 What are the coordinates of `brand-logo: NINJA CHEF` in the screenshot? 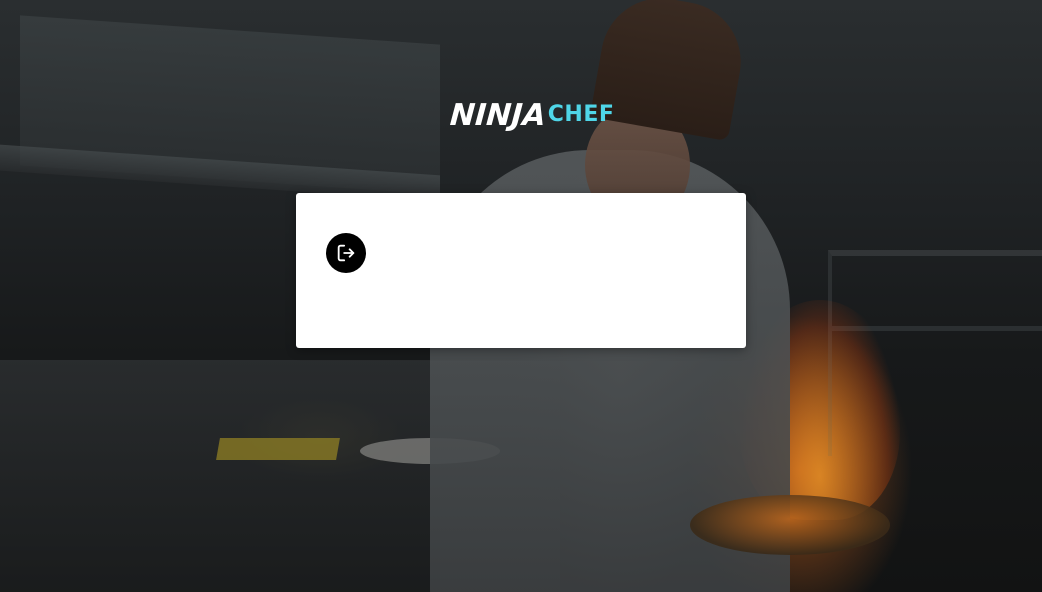 It's located at (531, 111).